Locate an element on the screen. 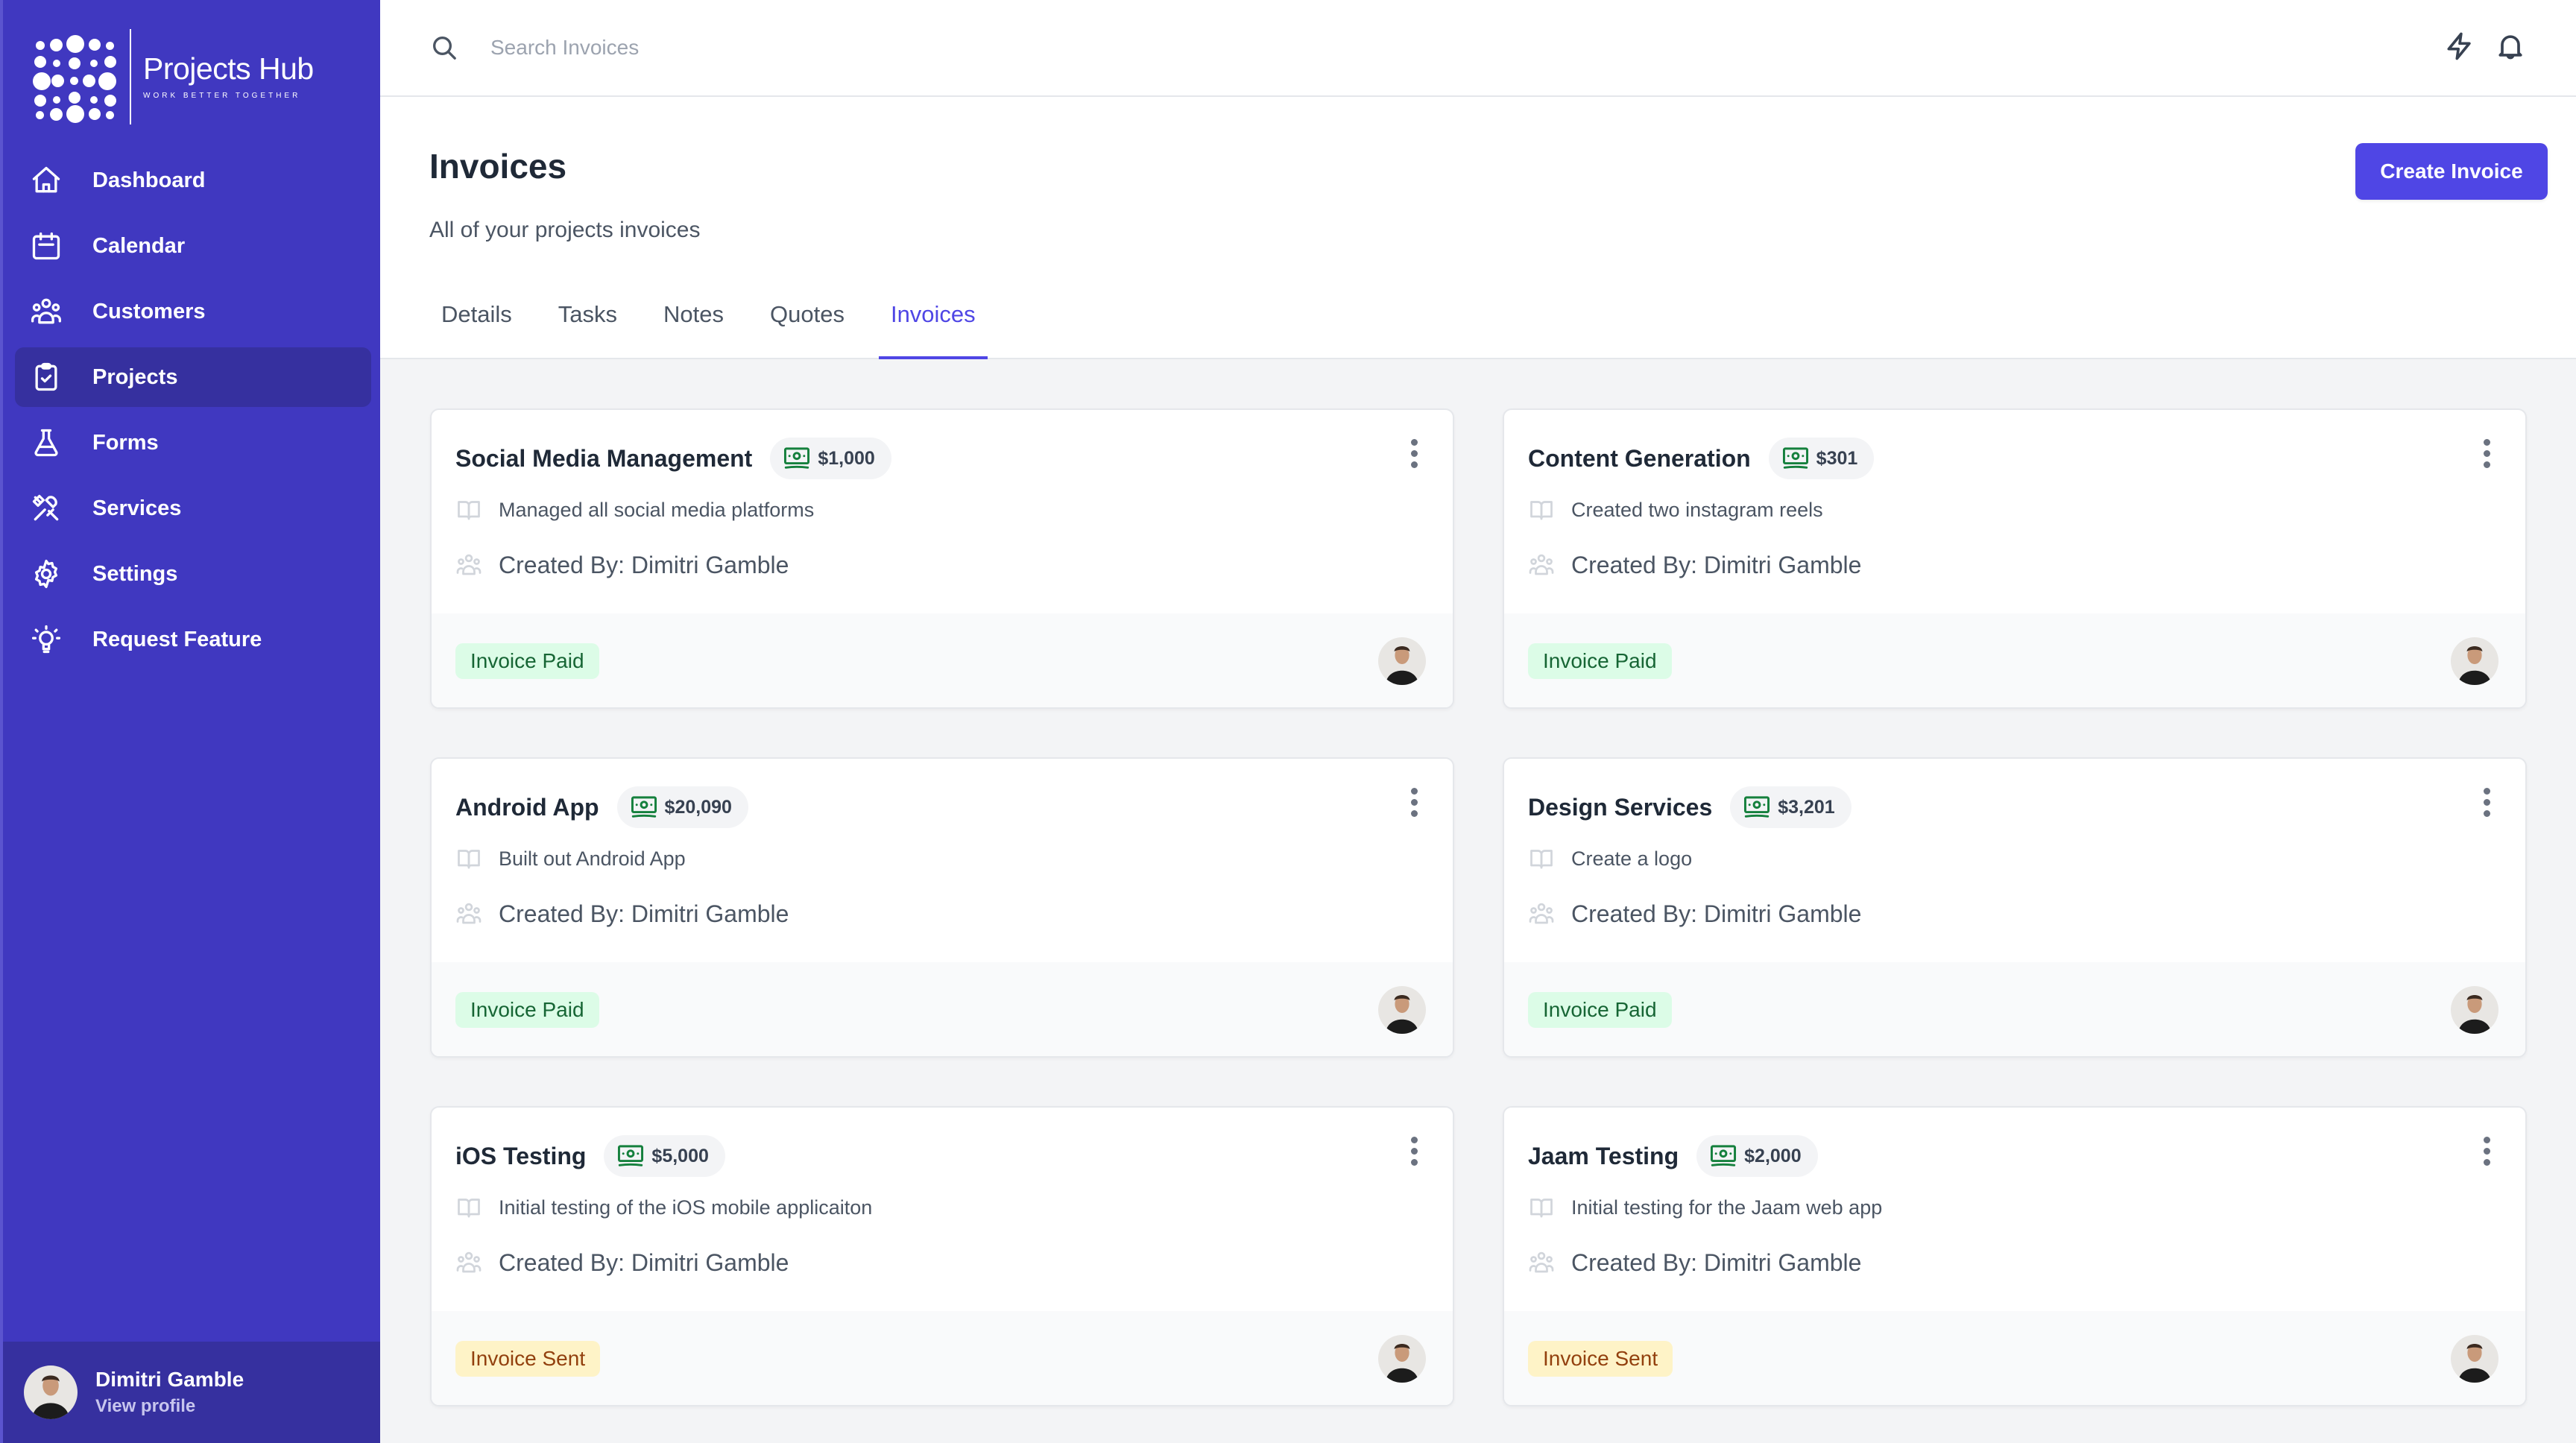 The height and width of the screenshot is (1443, 2576). page-title: Invoices is located at coordinates (498, 166).